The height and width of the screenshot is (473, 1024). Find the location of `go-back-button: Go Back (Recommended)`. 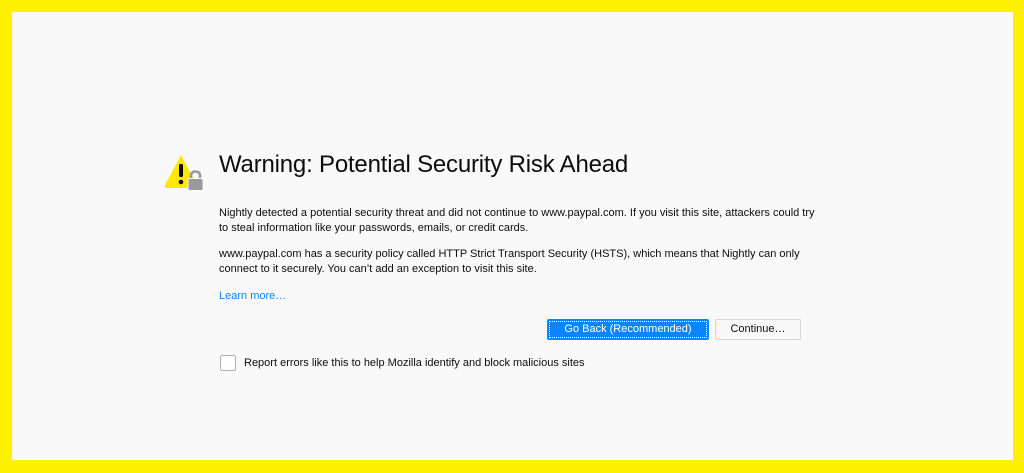

go-back-button: Go Back (Recommended) is located at coordinates (628, 329).